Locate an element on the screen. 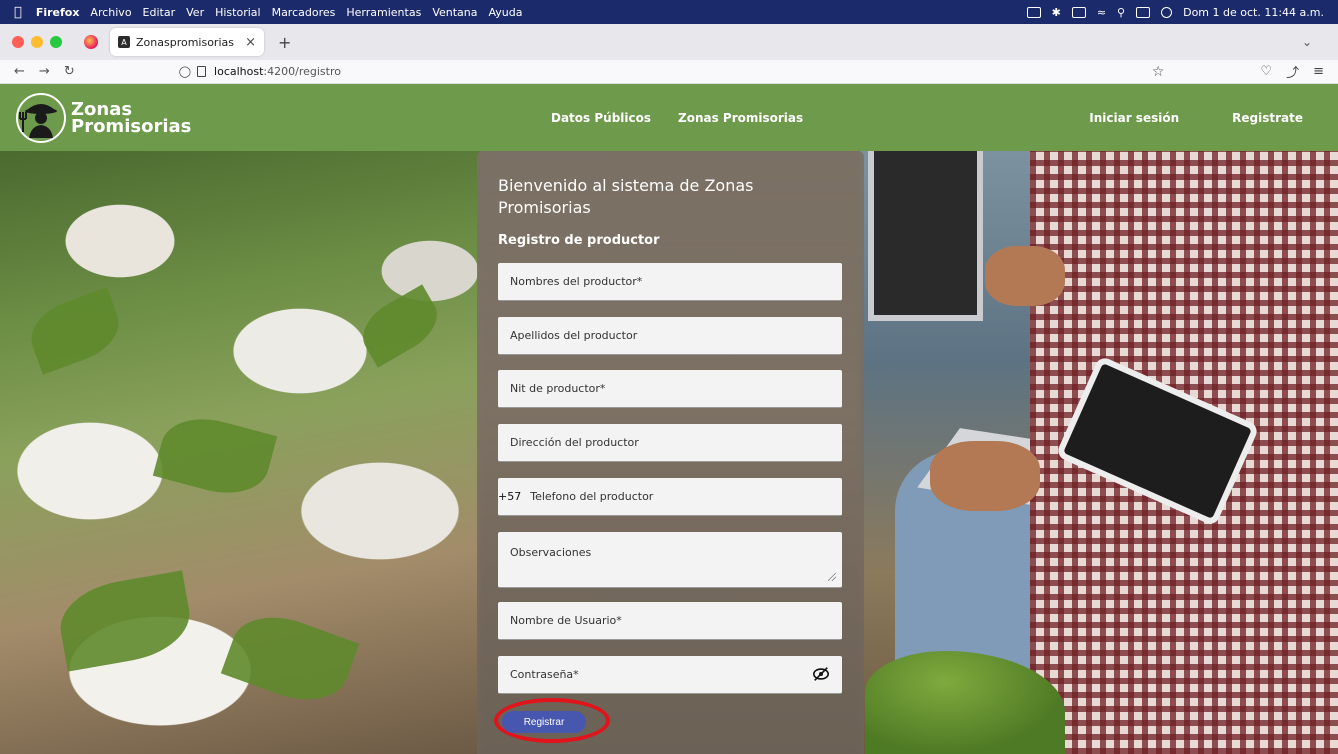 Image resolution: width=1338 pixels, height=754 pixels. registrar-button: Registrar is located at coordinates (544, 722).